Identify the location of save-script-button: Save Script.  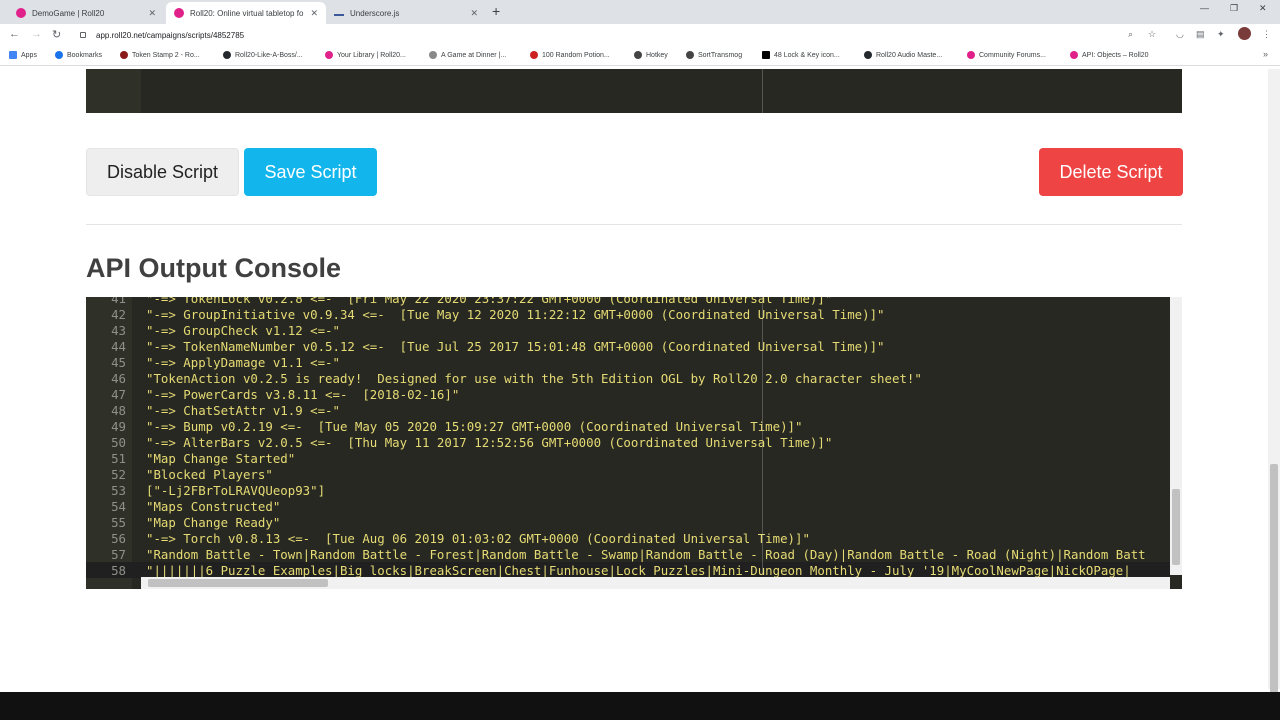
(310, 172).